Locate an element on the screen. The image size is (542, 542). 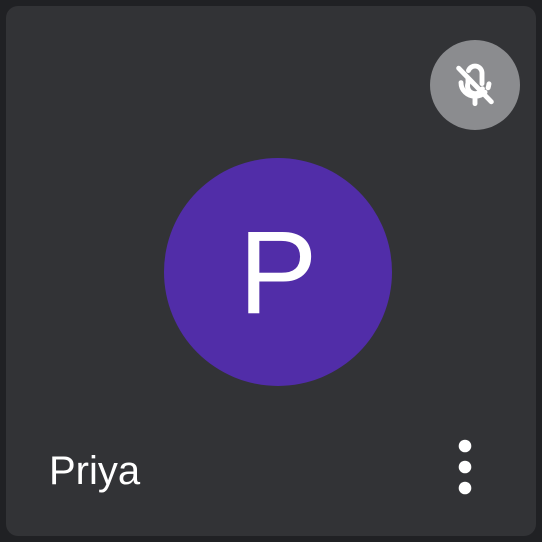
microphone-off-icon is located at coordinates (475, 85).